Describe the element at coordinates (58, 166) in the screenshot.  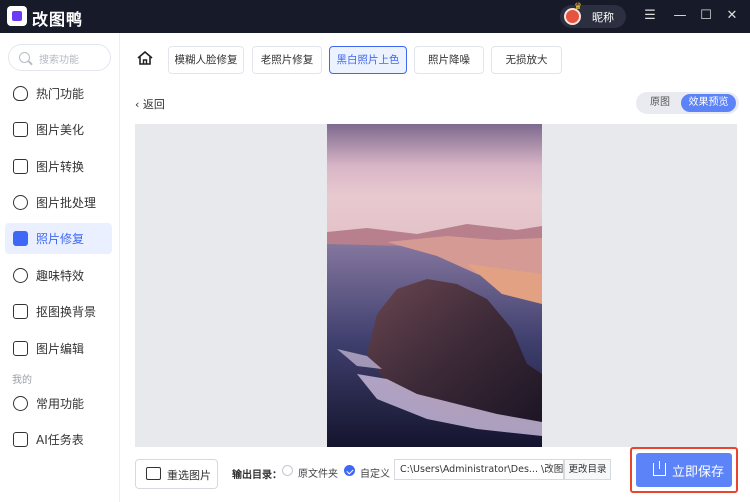
I see `sidebar-item-image-convert: 图片转换` at that location.